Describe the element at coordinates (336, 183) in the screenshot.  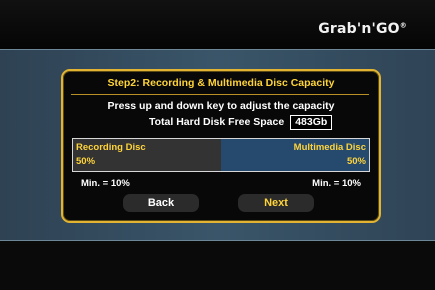
I see `multimedia-minimum: Min. = 10%` at that location.